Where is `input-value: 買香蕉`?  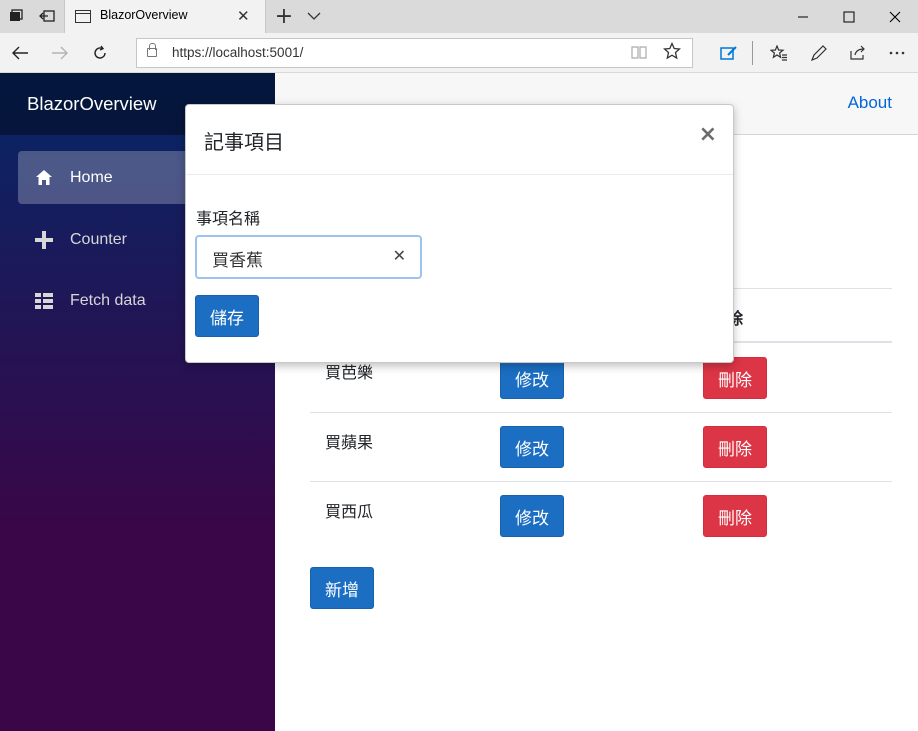 input-value: 買香蕉 is located at coordinates (237, 261).